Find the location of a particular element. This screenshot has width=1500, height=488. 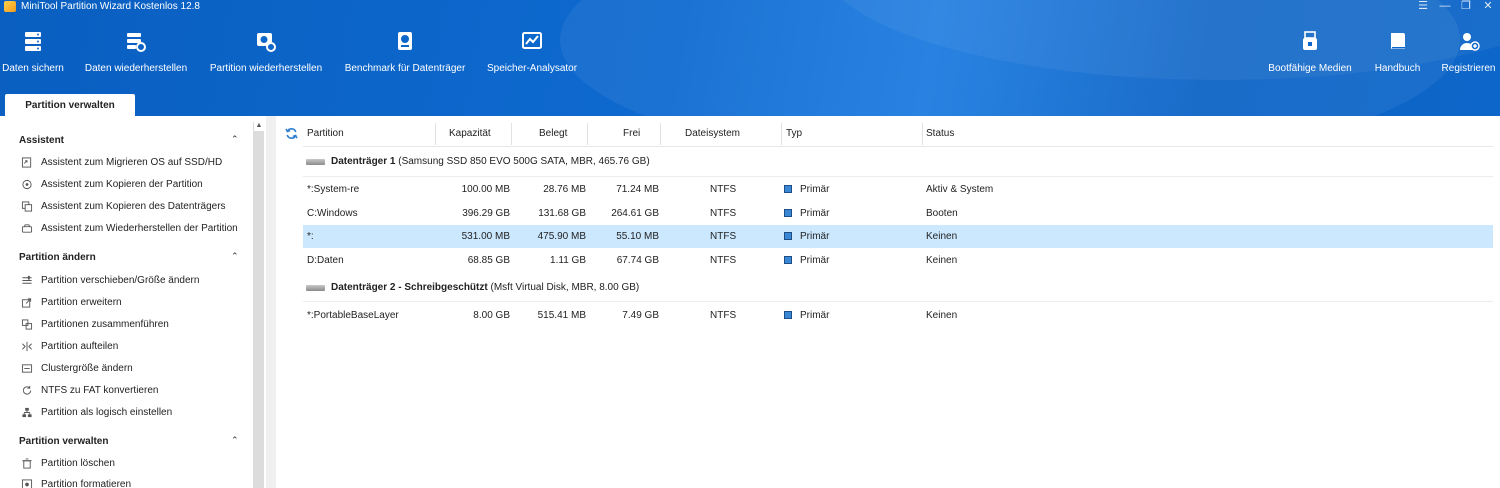

sidebar-item-resize: Partition verschieben/Größe ändern is located at coordinates (136, 281).